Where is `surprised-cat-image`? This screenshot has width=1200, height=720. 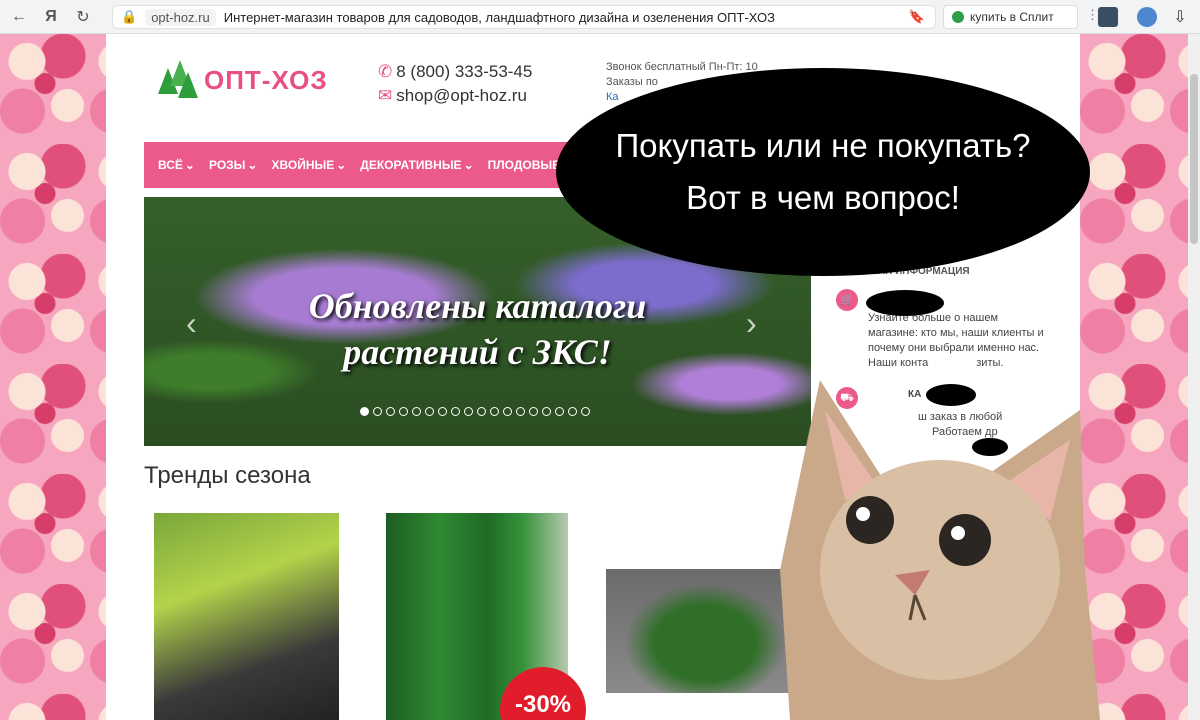 surprised-cat-image is located at coordinates (940, 550).